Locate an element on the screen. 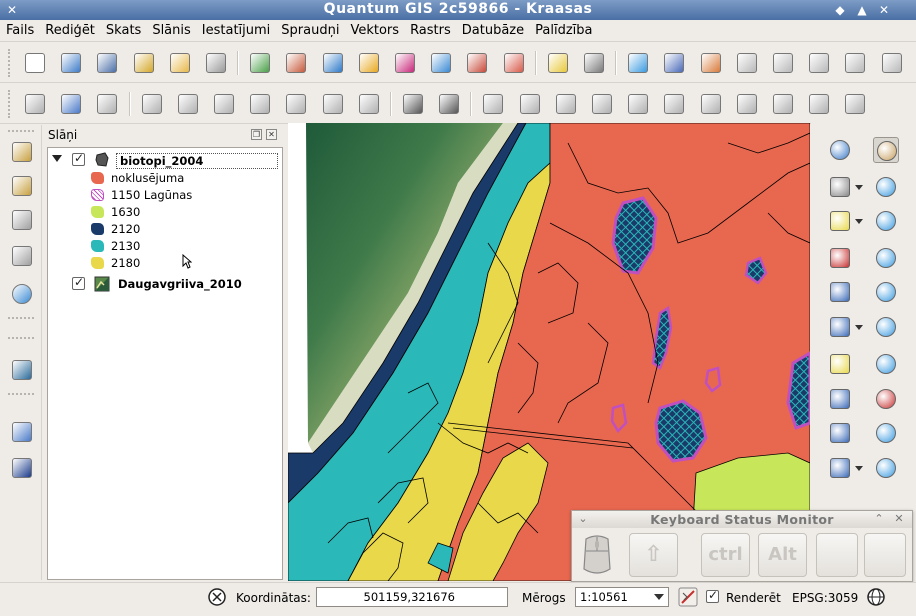 The height and width of the screenshot is (616, 916). increase-brightness-button is located at coordinates (22, 220).